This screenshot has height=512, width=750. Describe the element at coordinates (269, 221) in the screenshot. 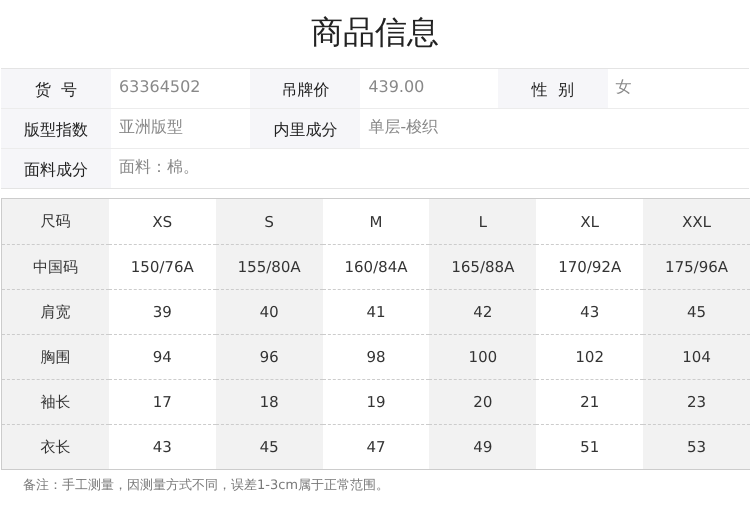

I see `column-header: S` at that location.